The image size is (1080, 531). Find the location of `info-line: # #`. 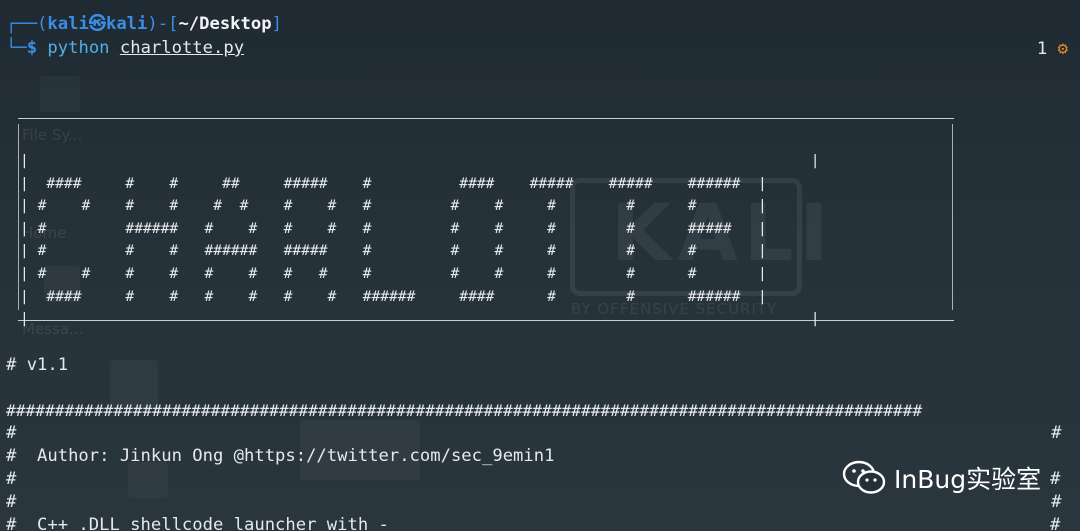

info-line: # # is located at coordinates (533, 433).